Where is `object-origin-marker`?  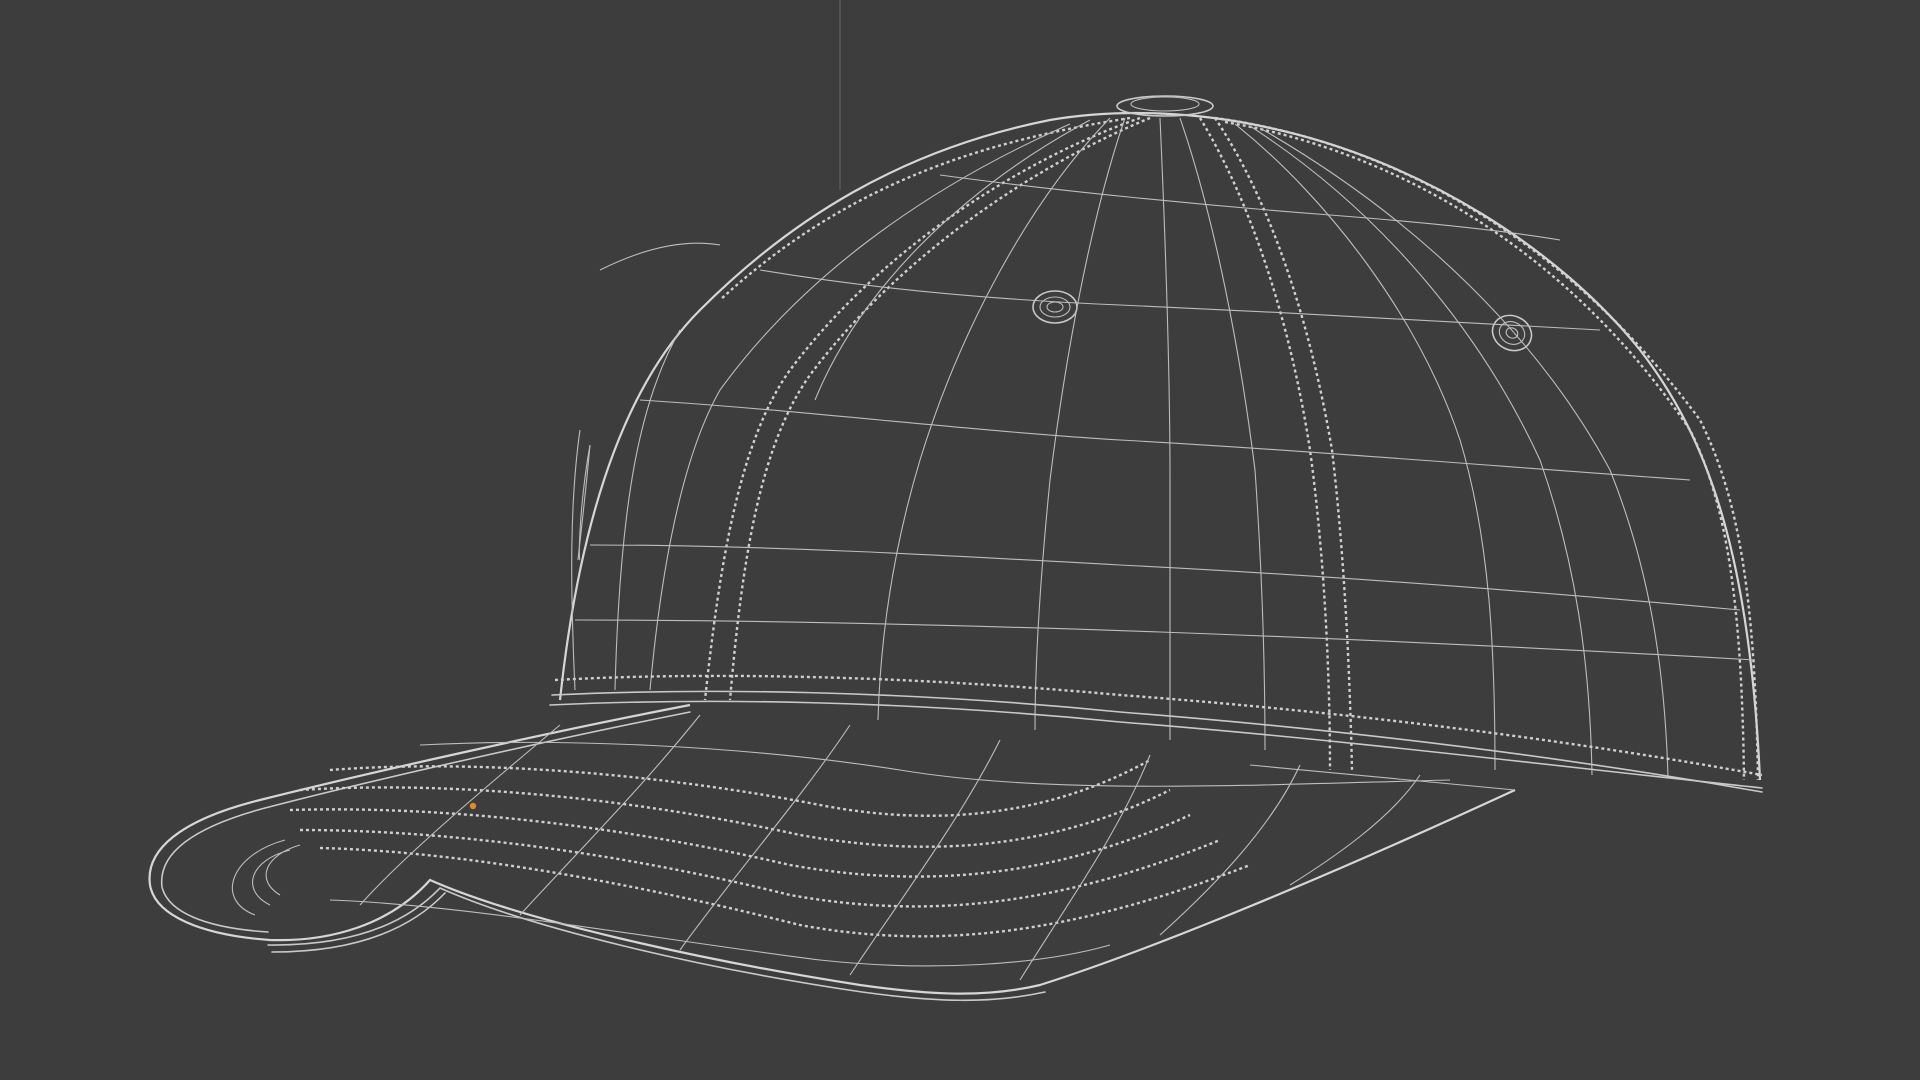 object-origin-marker is located at coordinates (473, 806).